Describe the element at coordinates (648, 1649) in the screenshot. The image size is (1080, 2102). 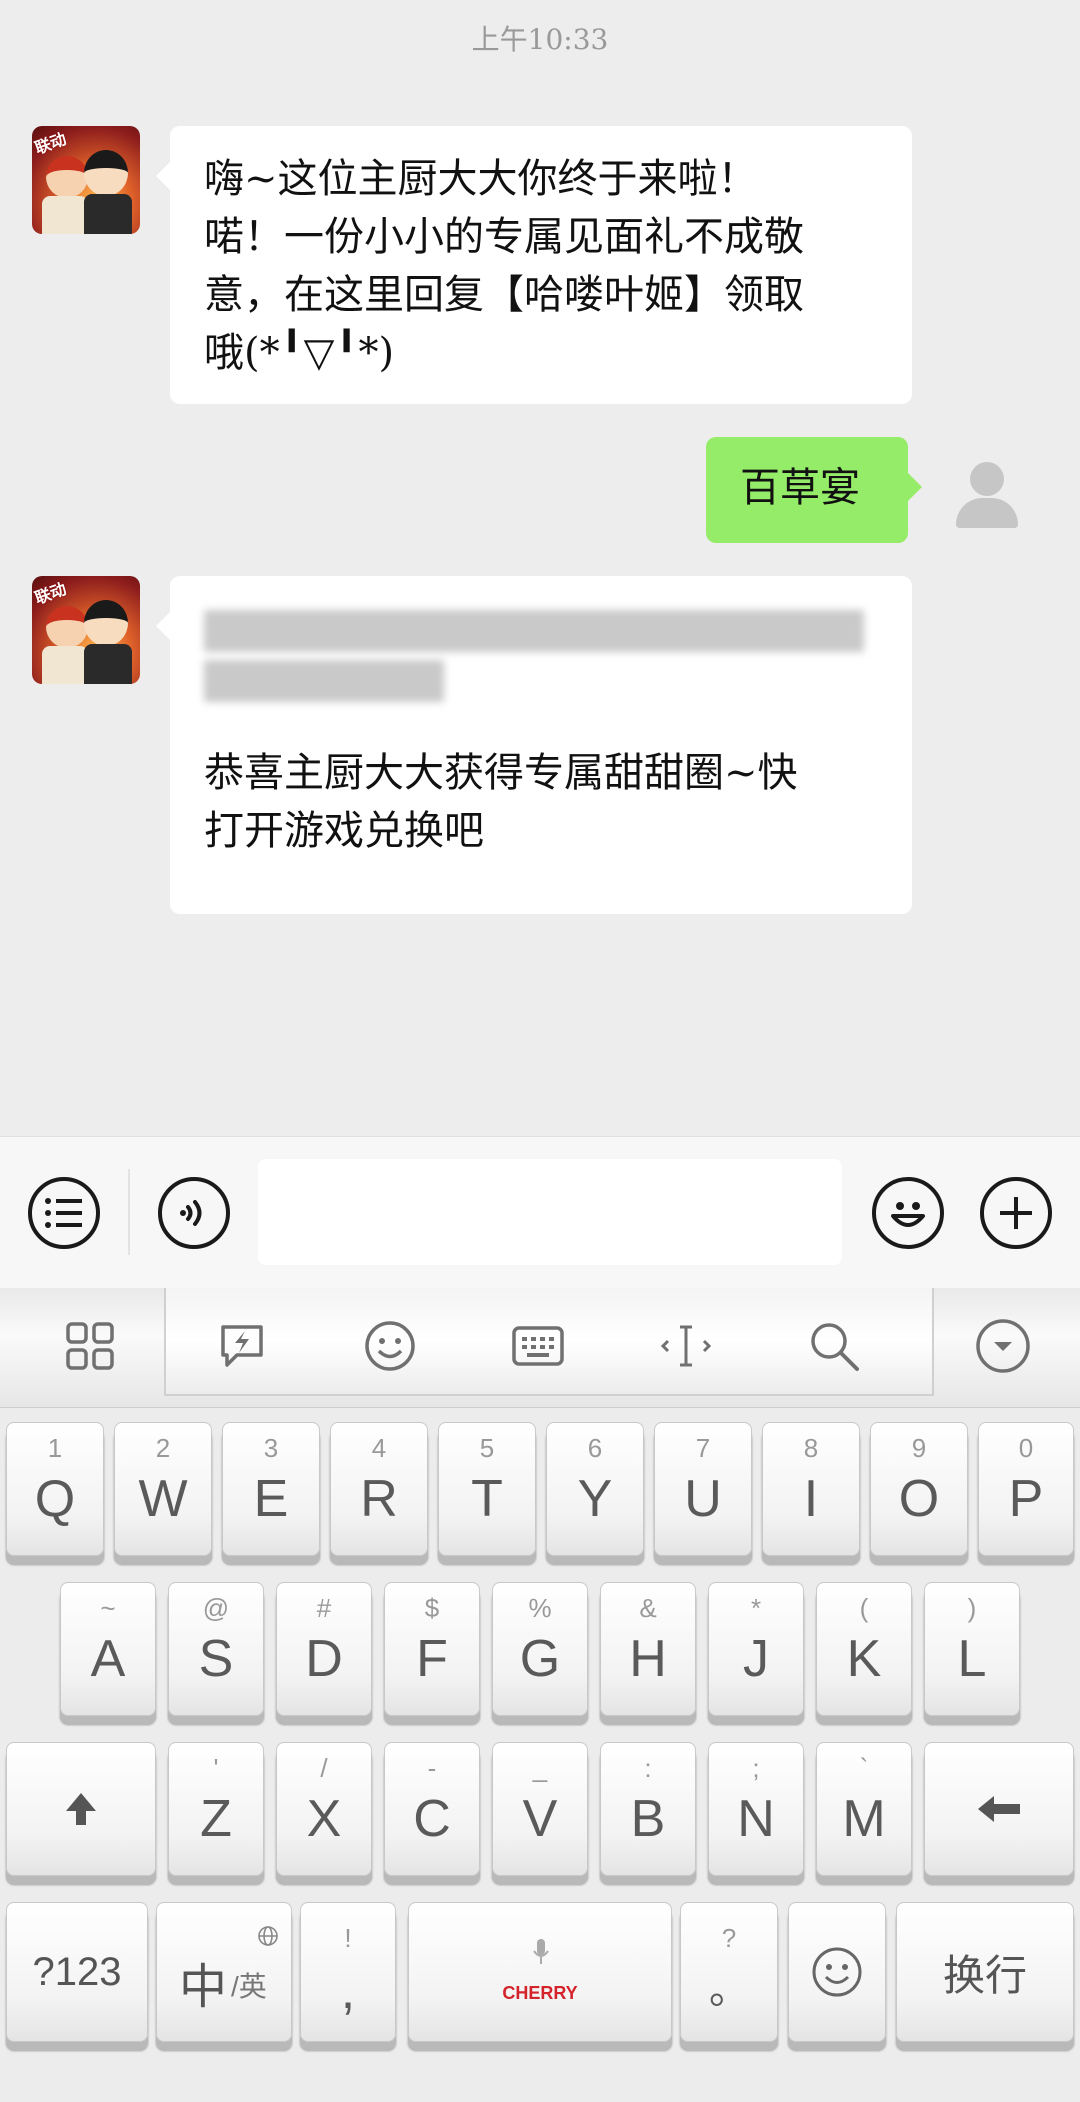
I see `key-h: & H` at that location.